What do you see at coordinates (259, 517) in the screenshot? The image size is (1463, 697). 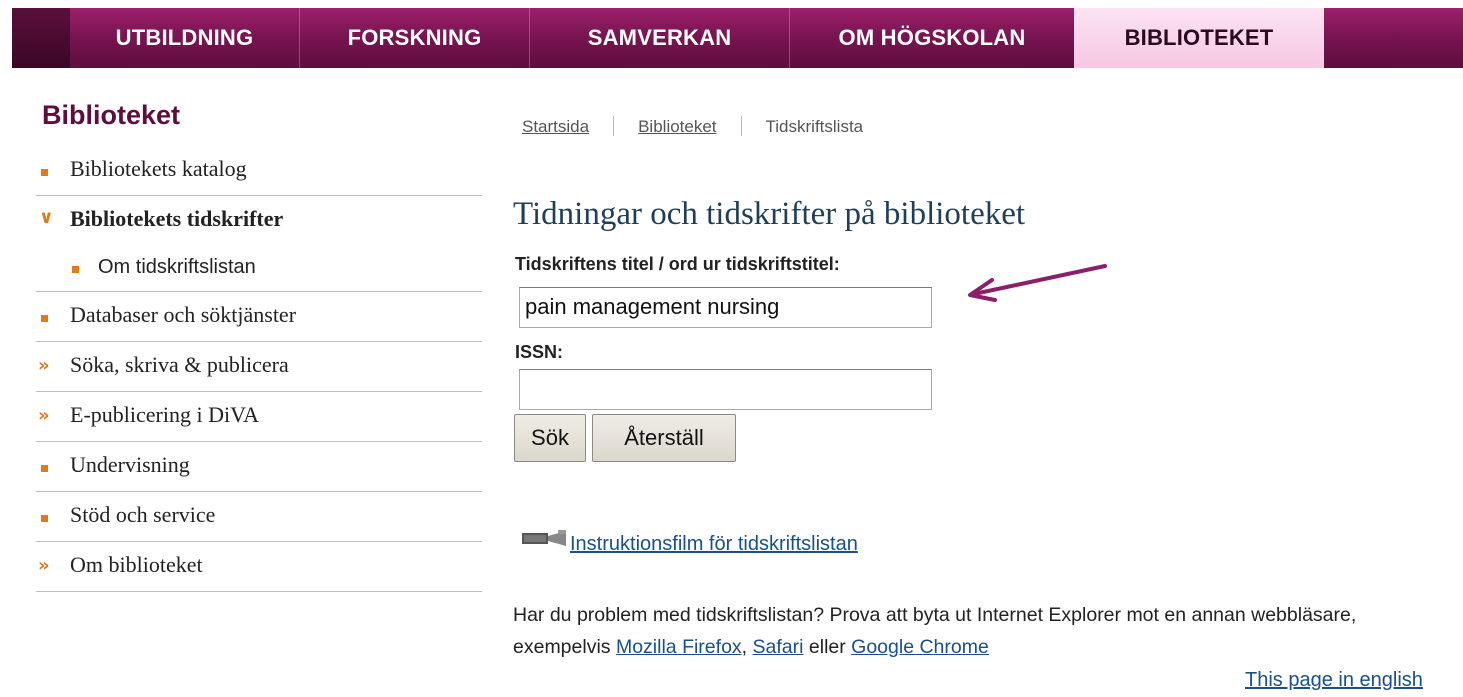 I see `sidebar-item-stod-och-service: Stöd och service` at bounding box center [259, 517].